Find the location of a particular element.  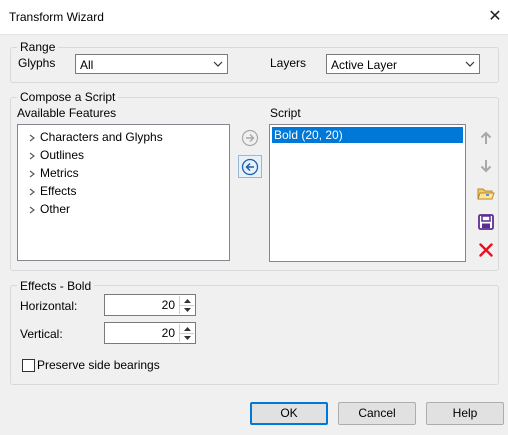

horizontal-value: 20 is located at coordinates (168, 305).